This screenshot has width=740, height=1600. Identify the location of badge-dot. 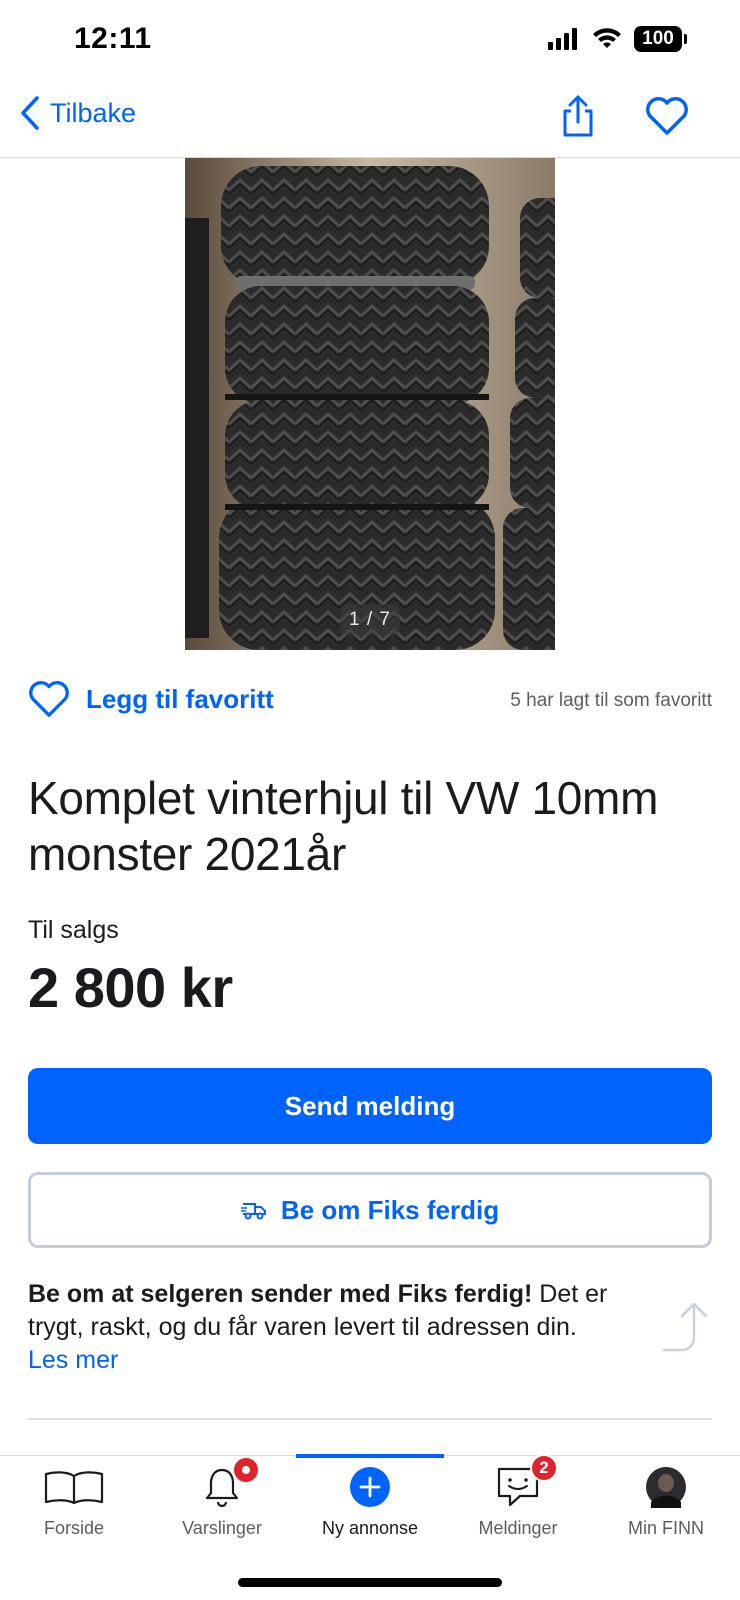
(246, 1470).